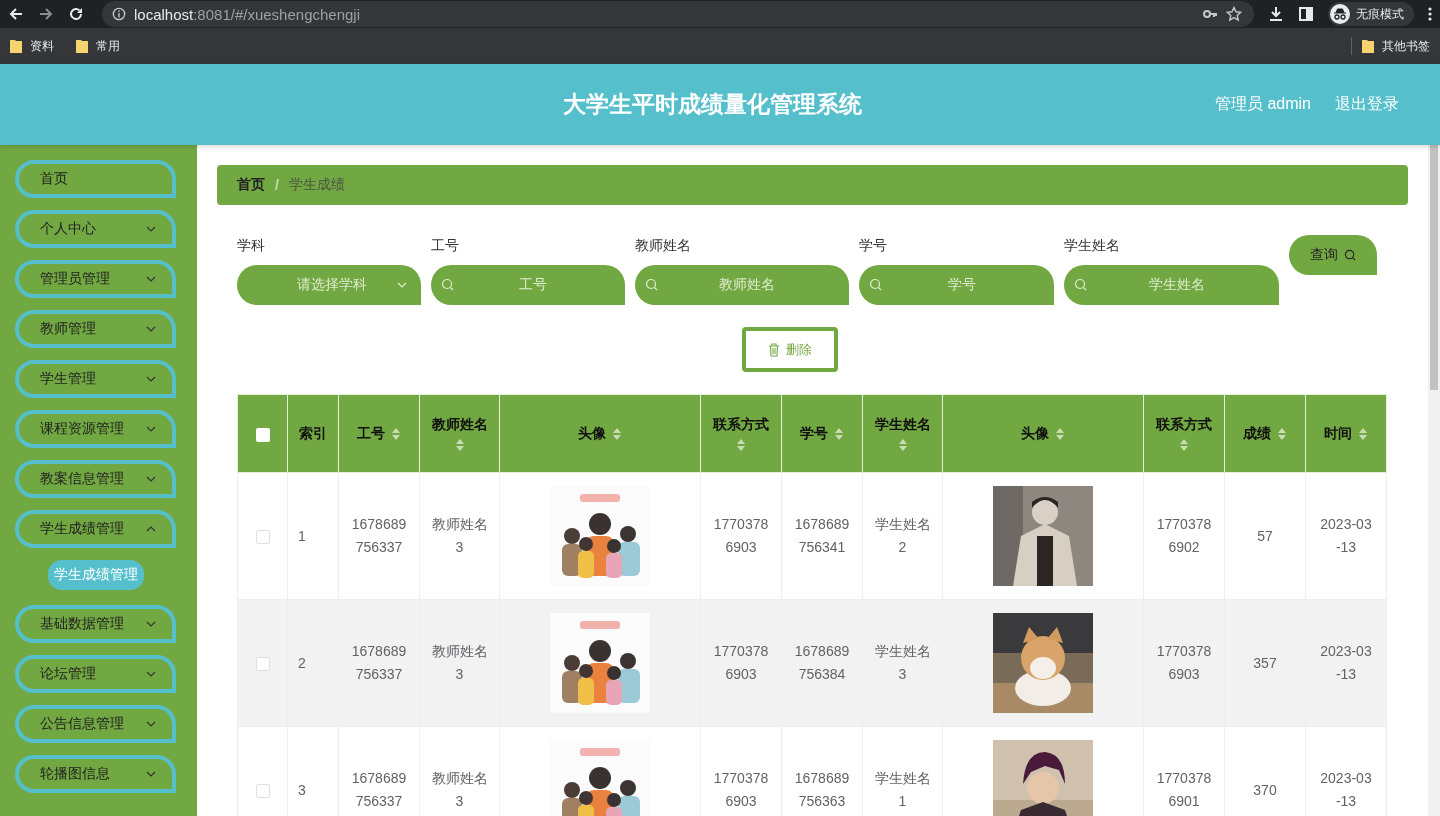 The height and width of the screenshot is (816, 1440). I want to click on bookmark-item: 常用, so click(98, 46).